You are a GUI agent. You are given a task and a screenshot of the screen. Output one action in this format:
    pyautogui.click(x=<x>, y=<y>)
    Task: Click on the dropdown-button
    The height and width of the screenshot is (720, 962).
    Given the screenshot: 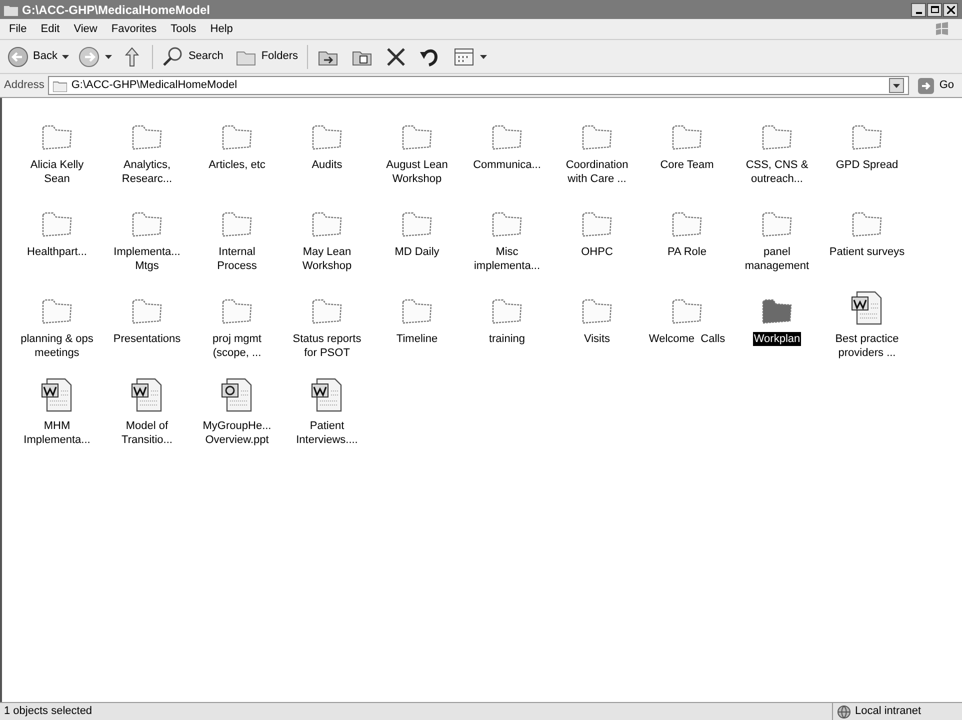 What is the action you would take?
    pyautogui.click(x=896, y=85)
    